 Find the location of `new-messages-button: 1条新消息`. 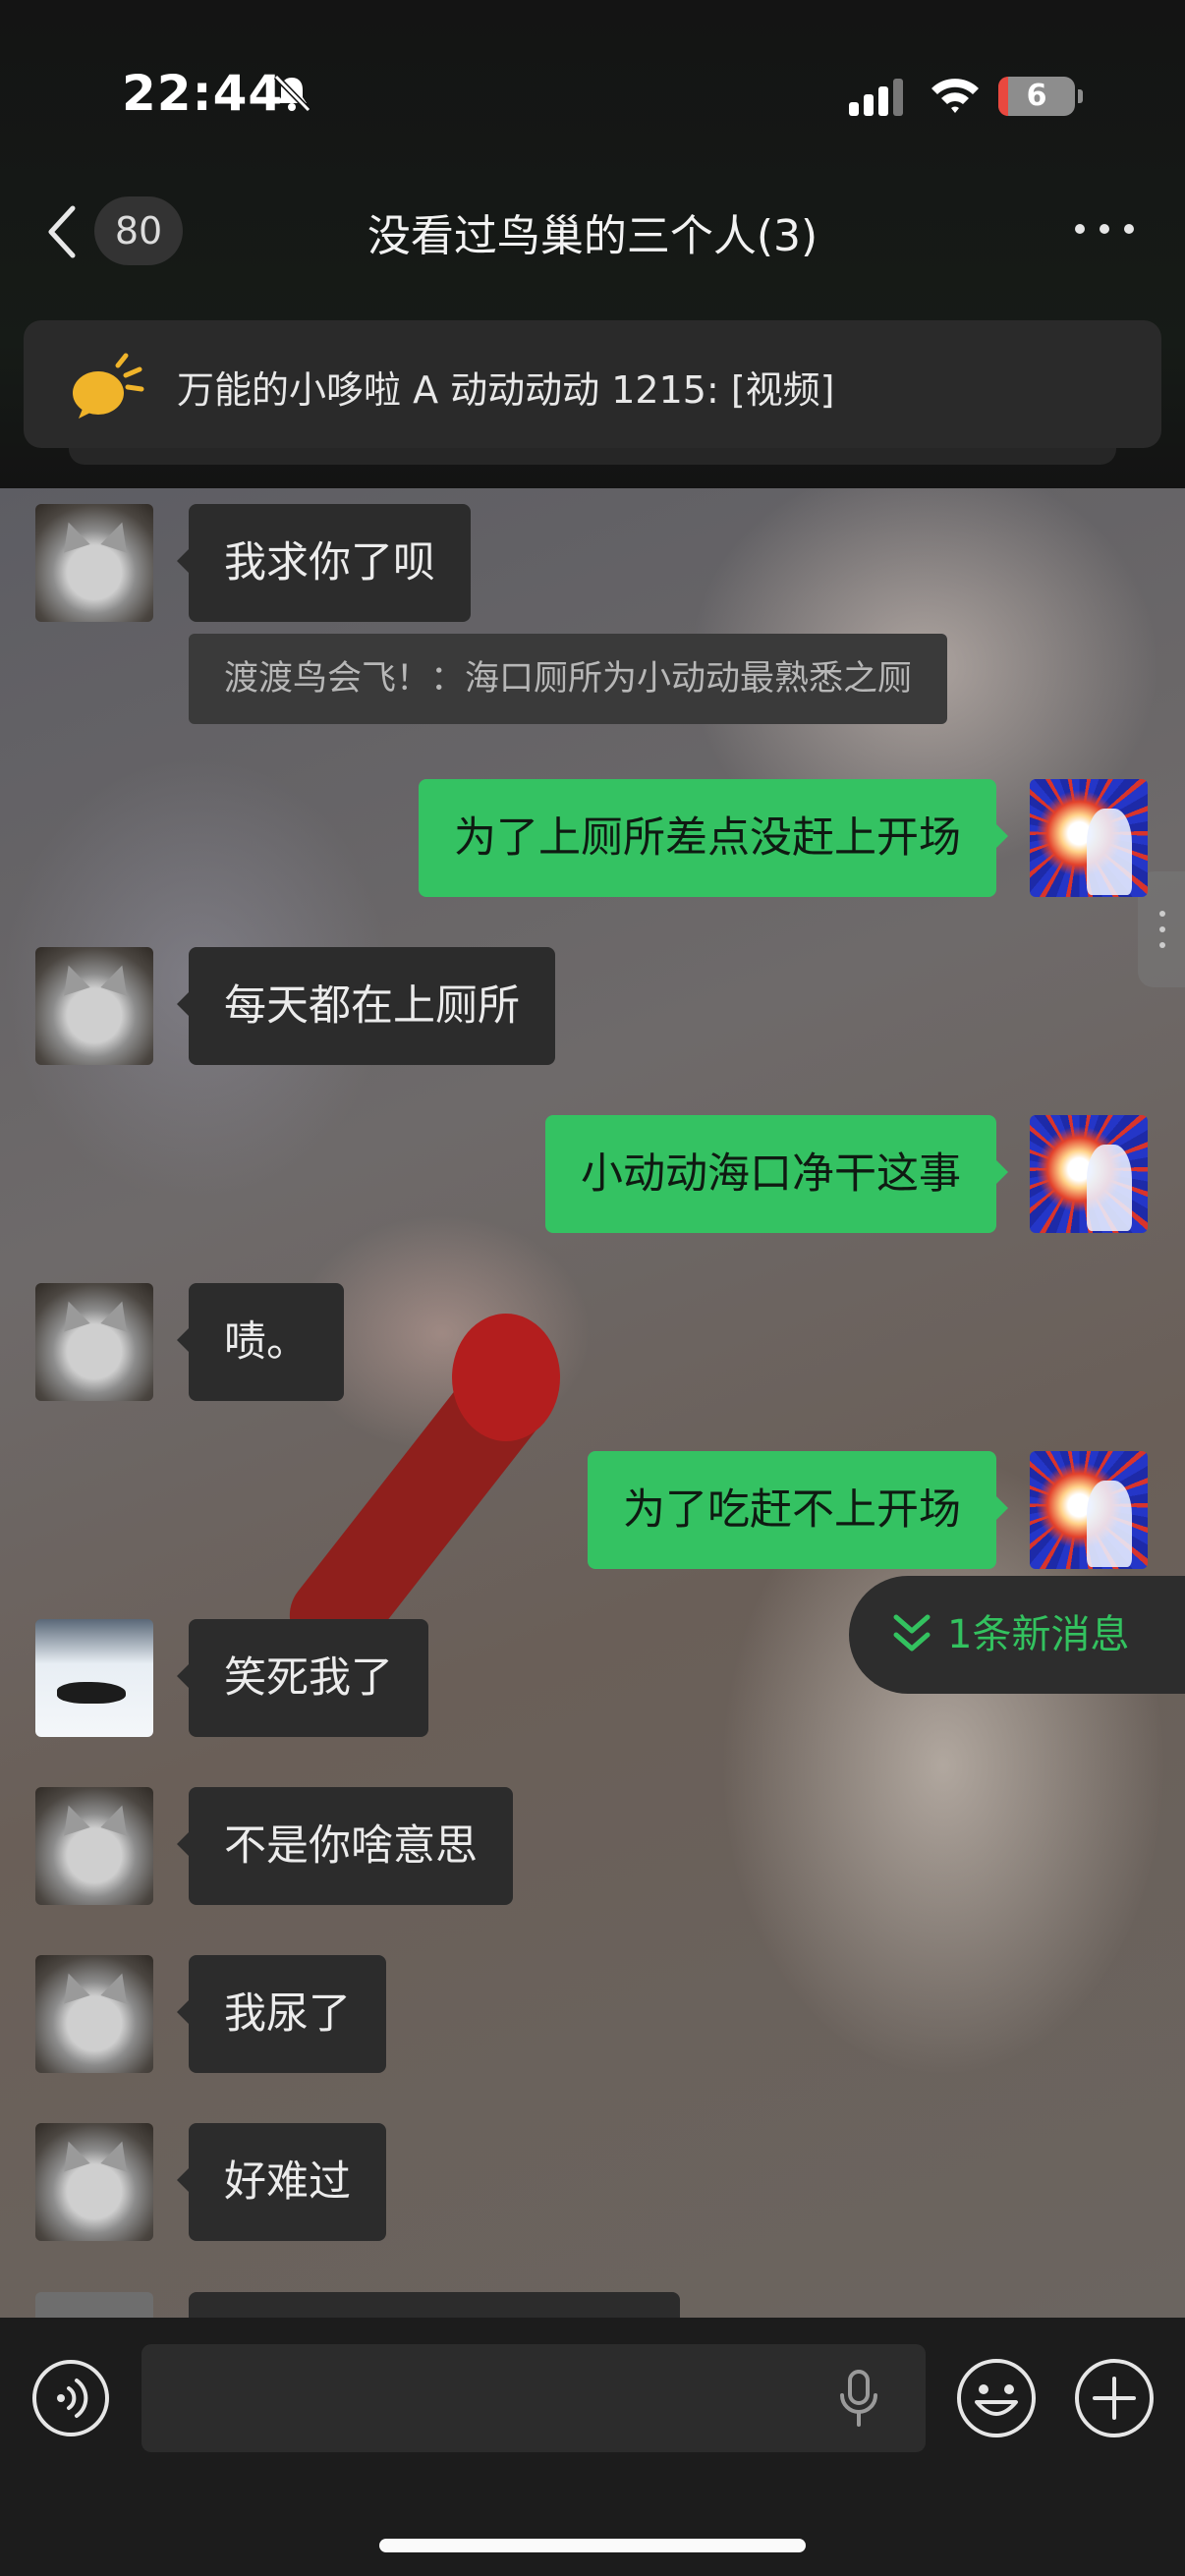

new-messages-button: 1条新消息 is located at coordinates (1017, 1635).